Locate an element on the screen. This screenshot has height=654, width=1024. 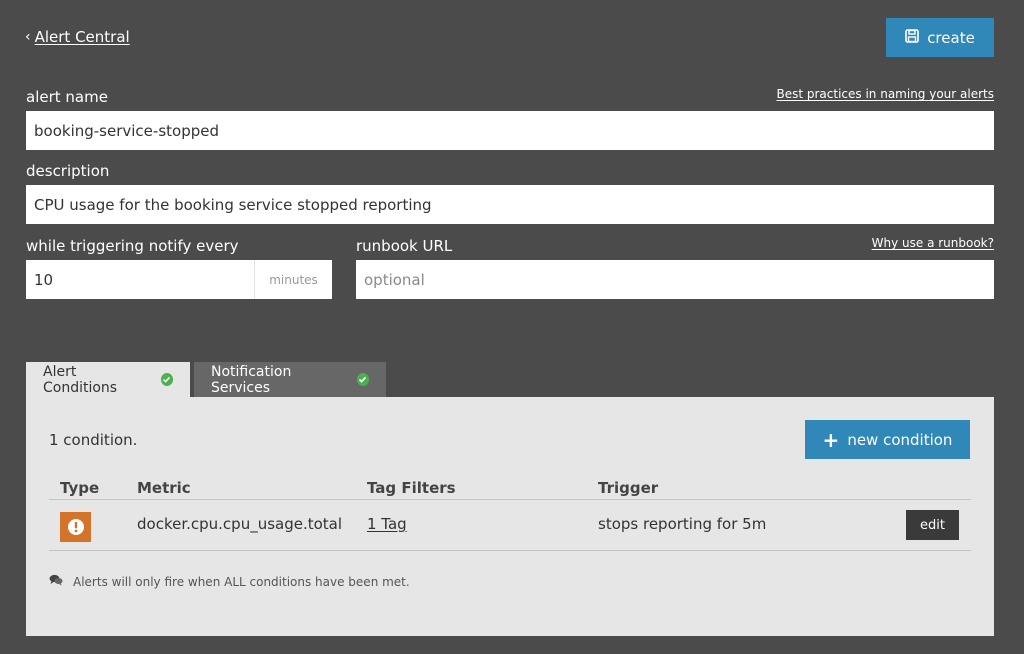
condition-trigger: stops reporting for 5m is located at coordinates (682, 524).